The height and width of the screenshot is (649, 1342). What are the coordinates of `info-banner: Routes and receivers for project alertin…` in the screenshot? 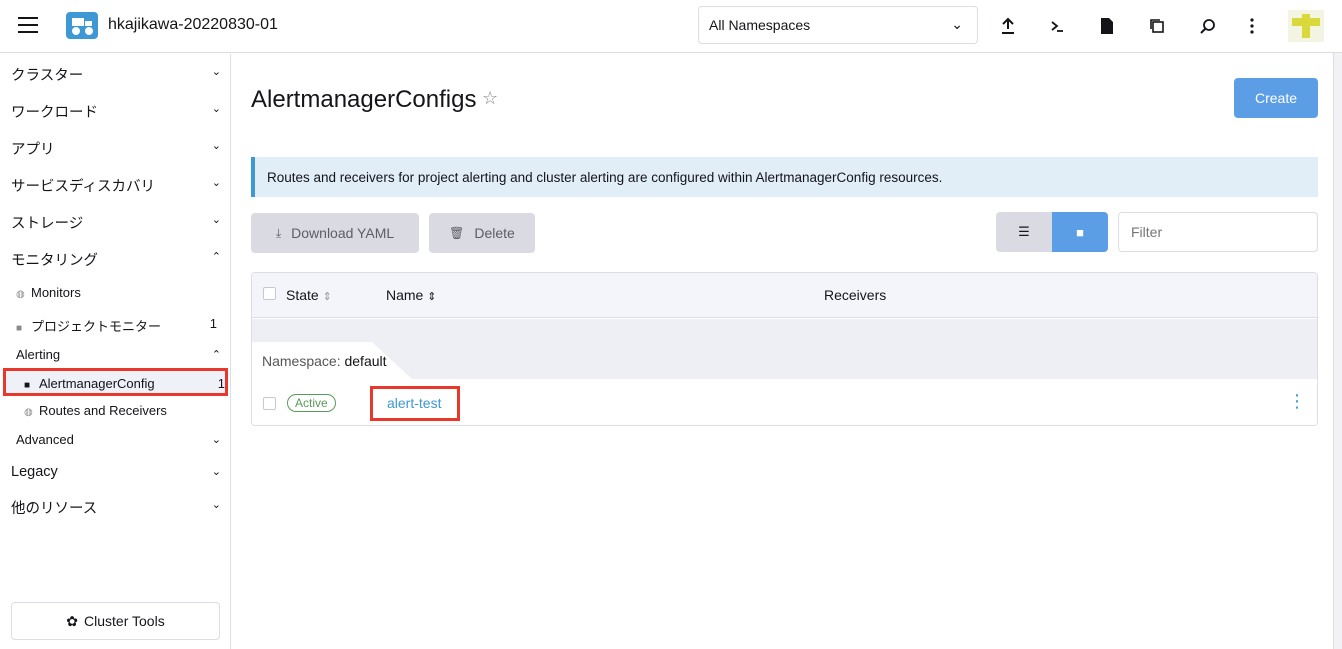 It's located at (784, 177).